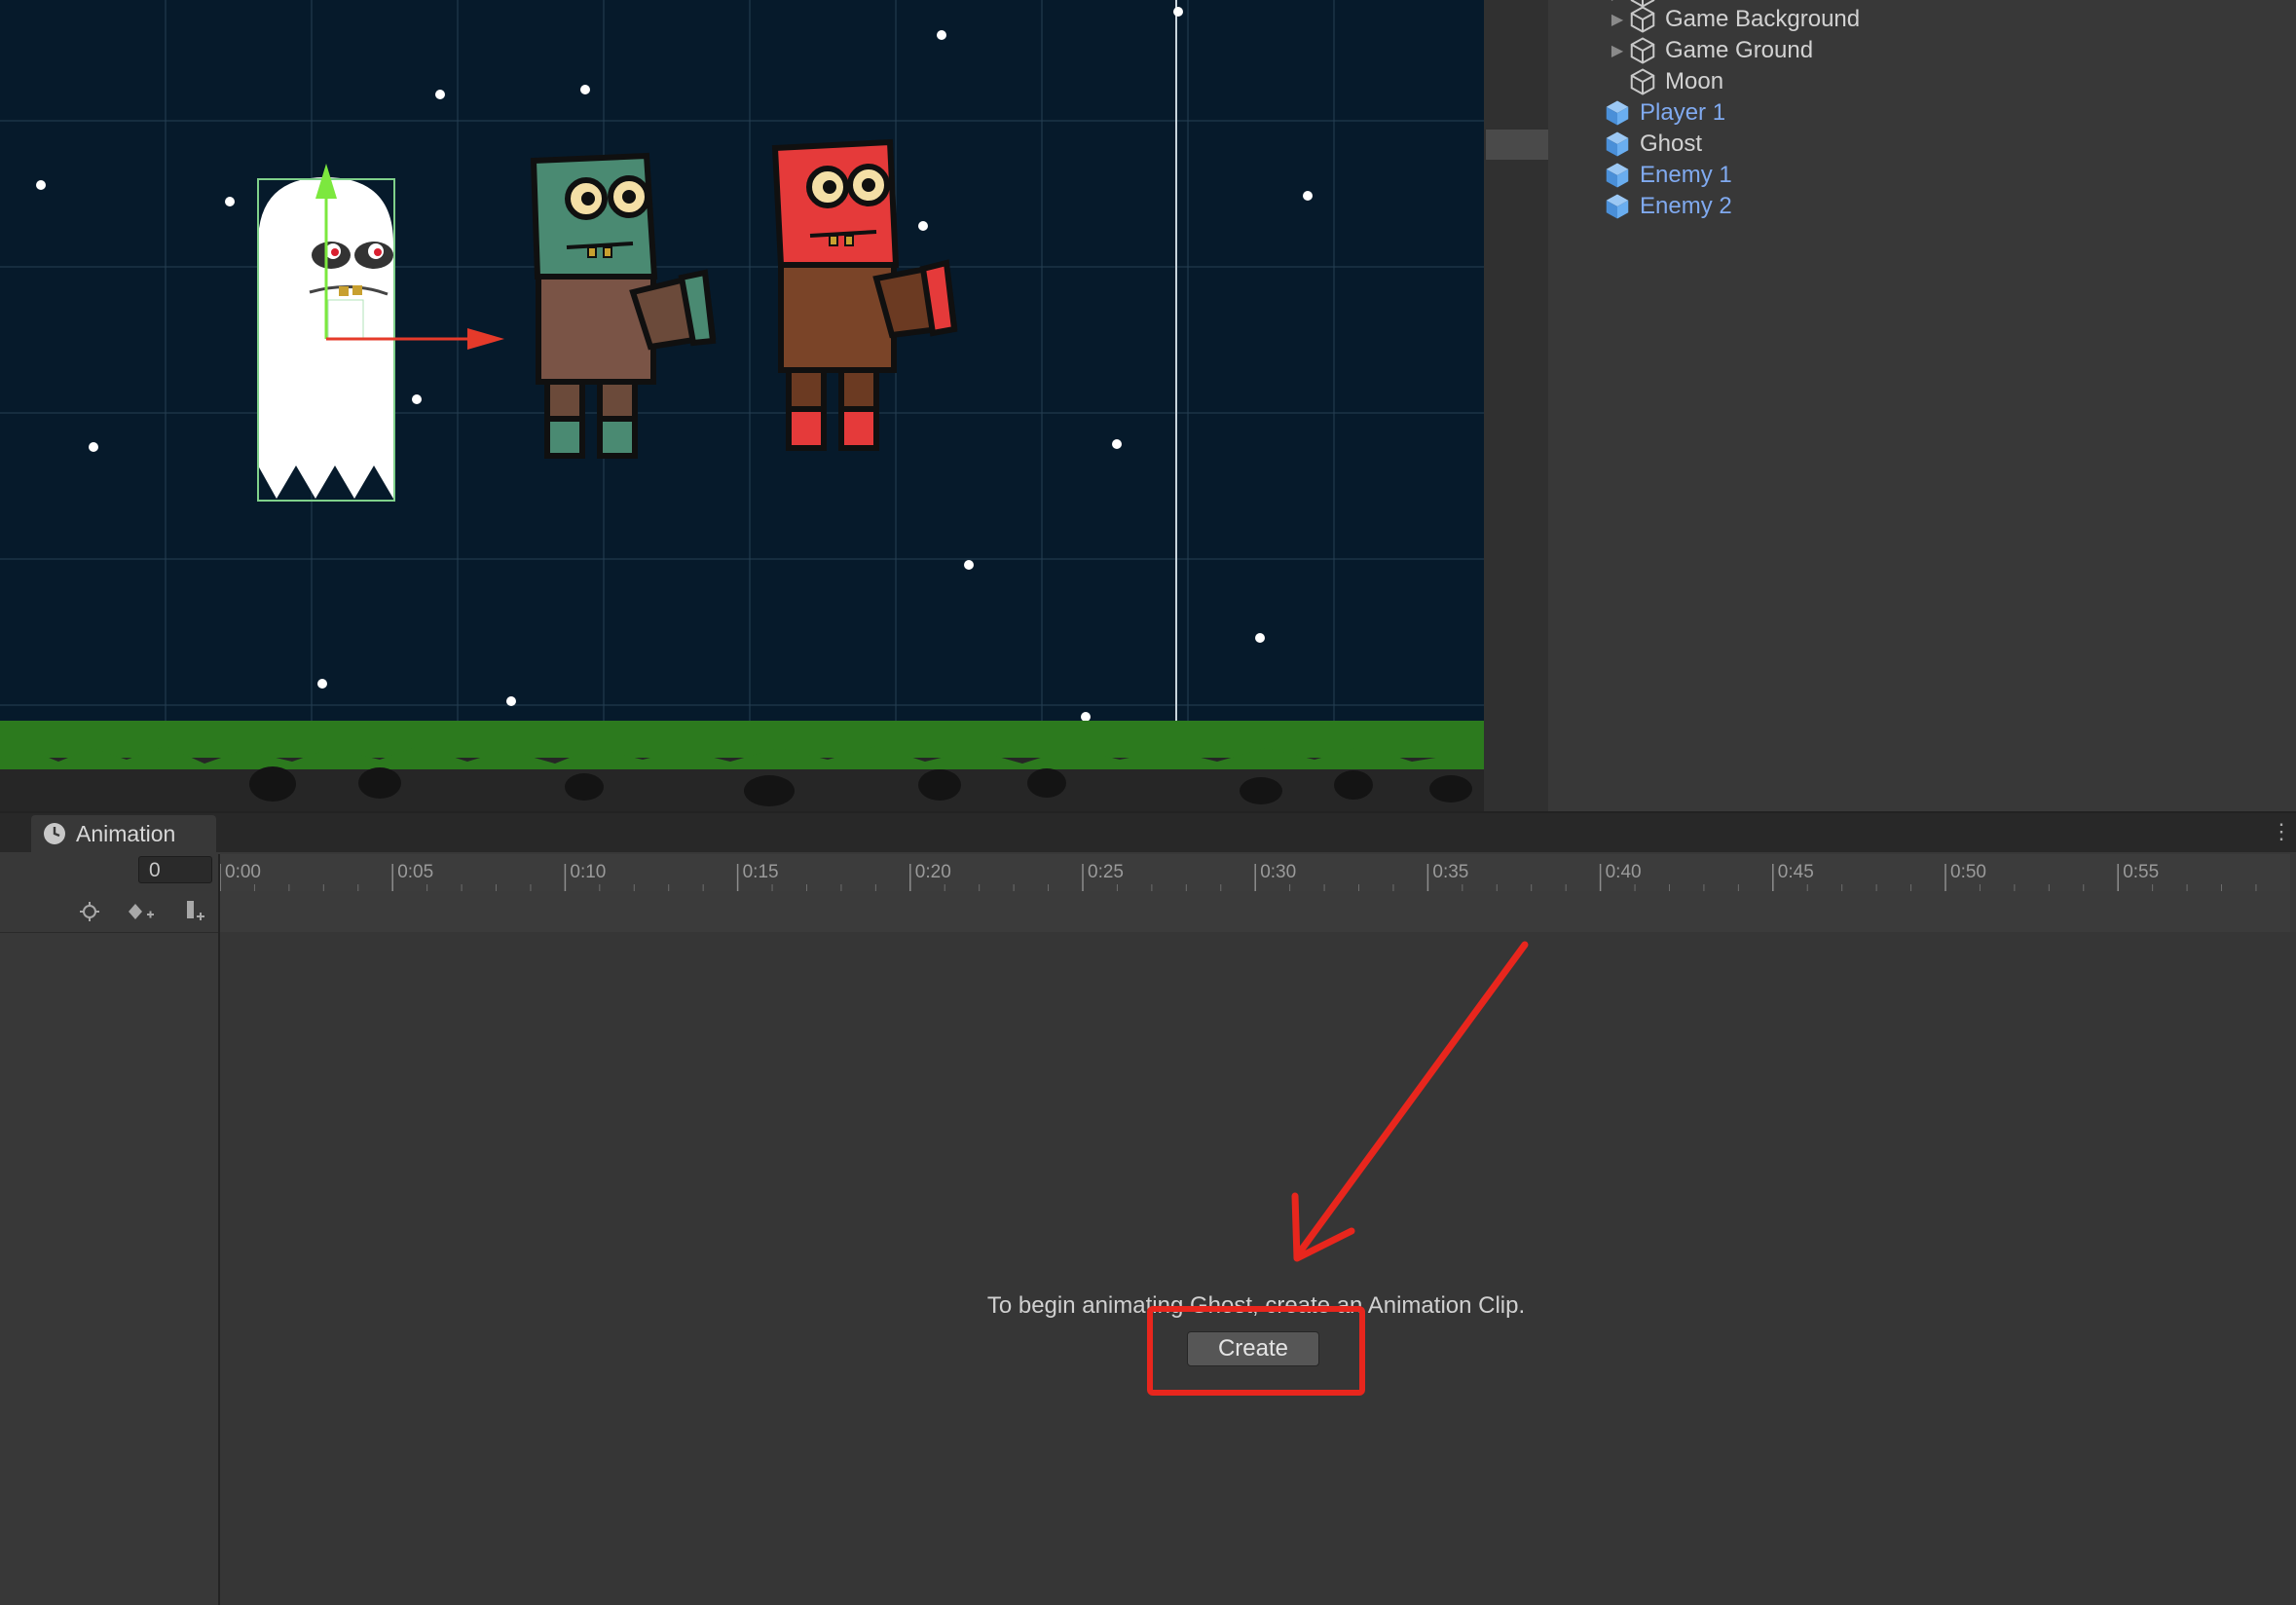  What do you see at coordinates (1740, 50) in the screenshot?
I see `hierarchy-item-label: Game Ground` at bounding box center [1740, 50].